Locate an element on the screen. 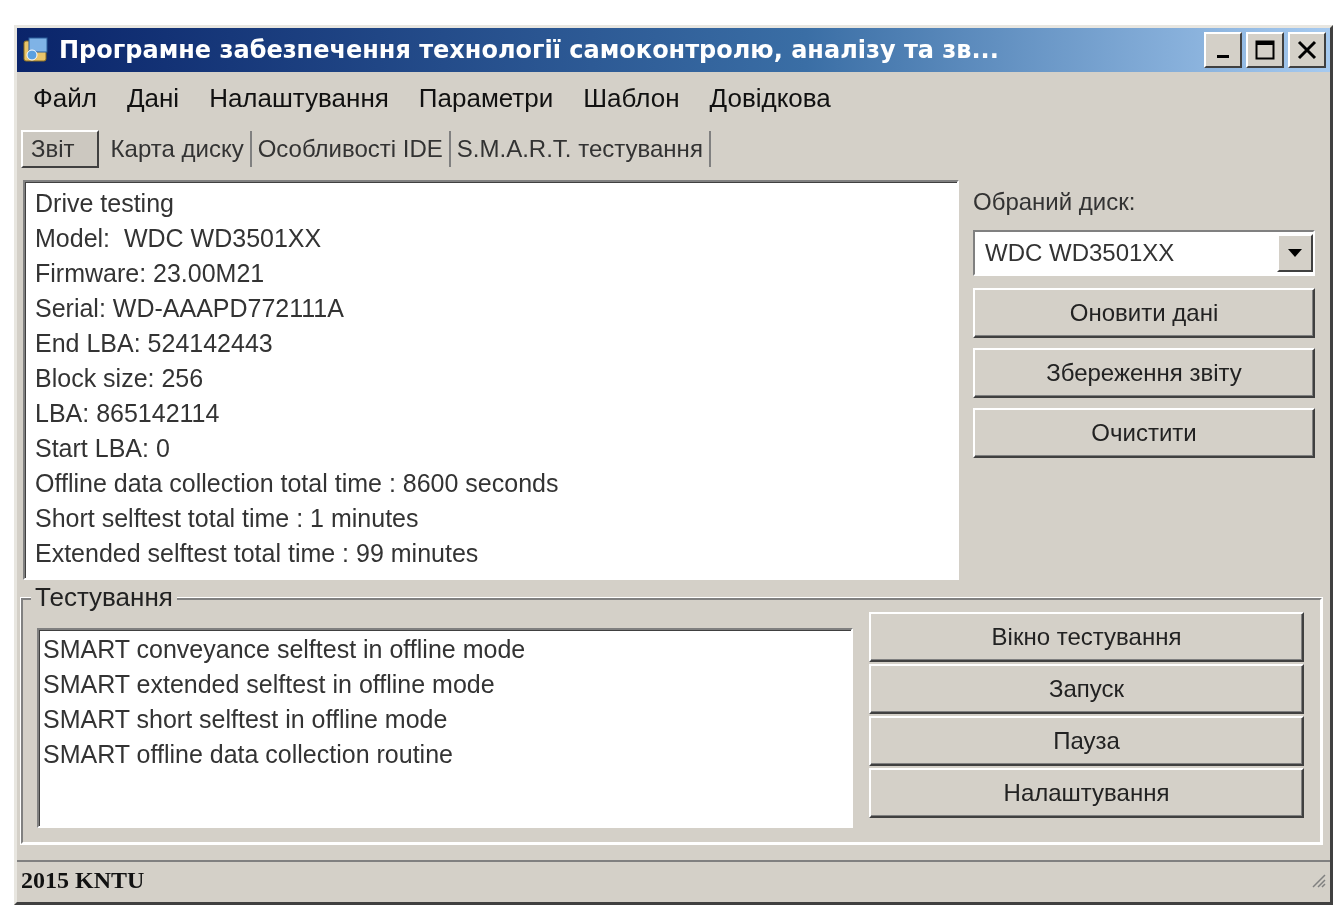 This screenshot has width=1333, height=905. button: Очистити is located at coordinates (1144, 433).